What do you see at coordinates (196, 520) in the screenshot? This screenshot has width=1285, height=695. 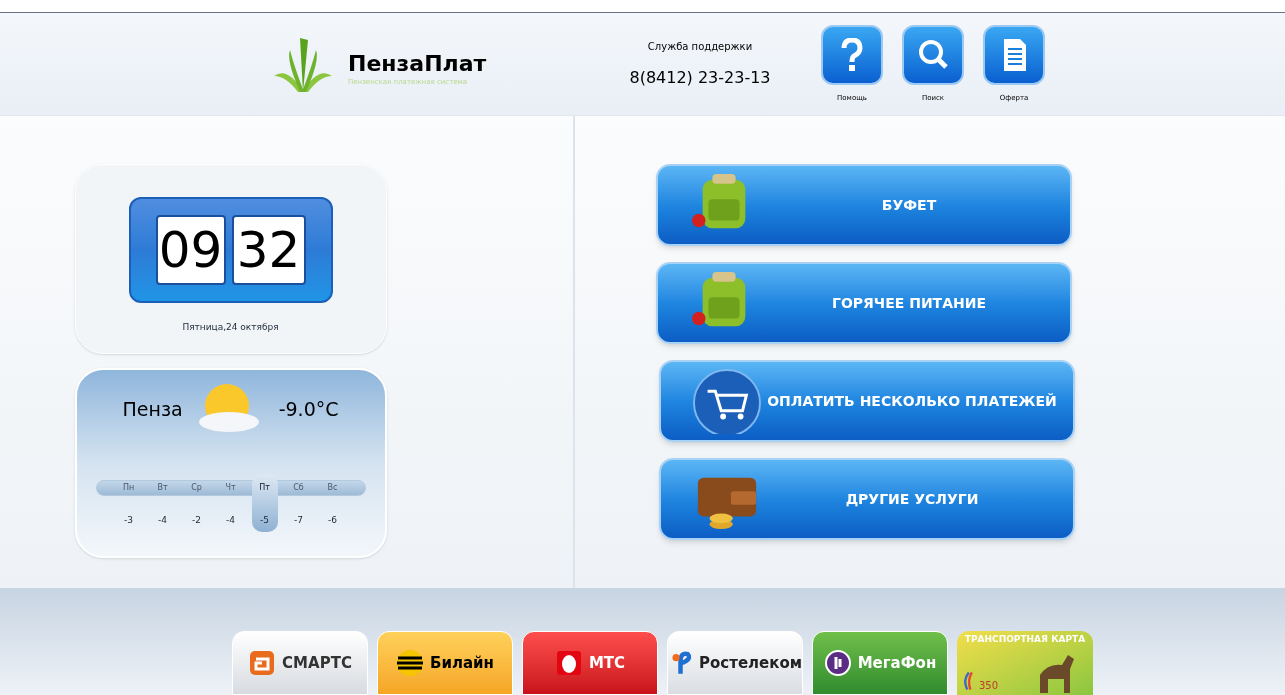 I see `day-temperature: -2` at bounding box center [196, 520].